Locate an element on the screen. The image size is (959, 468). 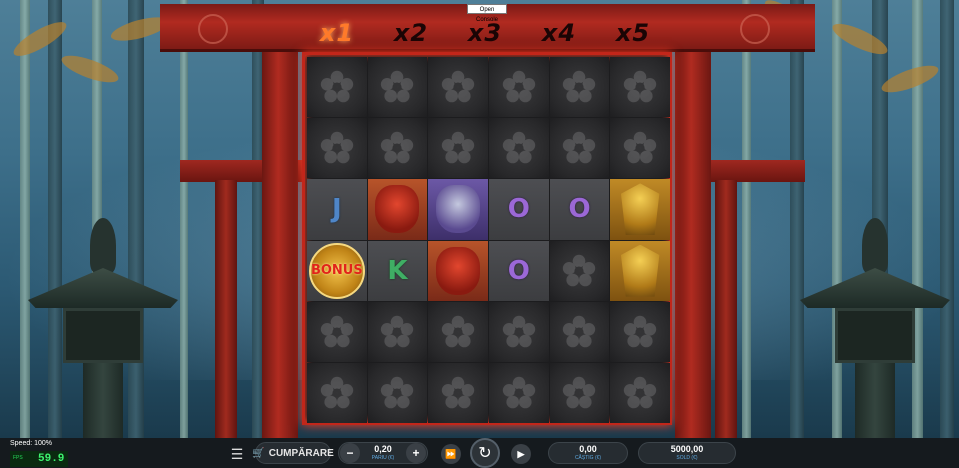
reel-cell: J is located at coordinates (337, 209).